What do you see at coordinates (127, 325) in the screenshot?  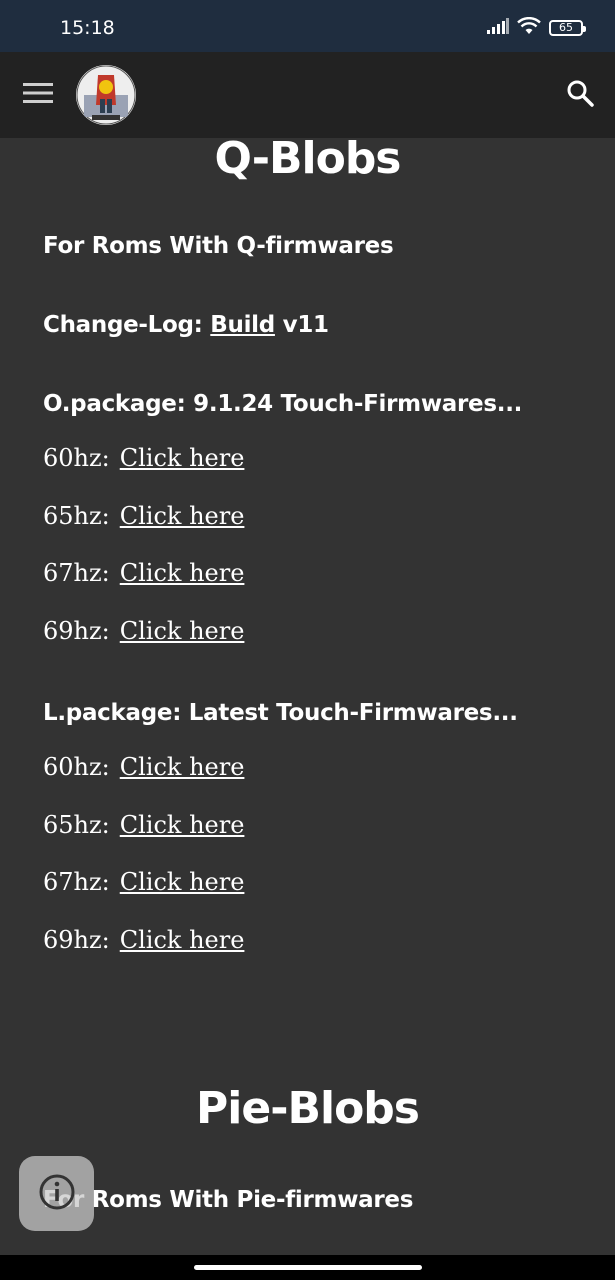 I see `changelog-prefix: Change-Log:` at bounding box center [127, 325].